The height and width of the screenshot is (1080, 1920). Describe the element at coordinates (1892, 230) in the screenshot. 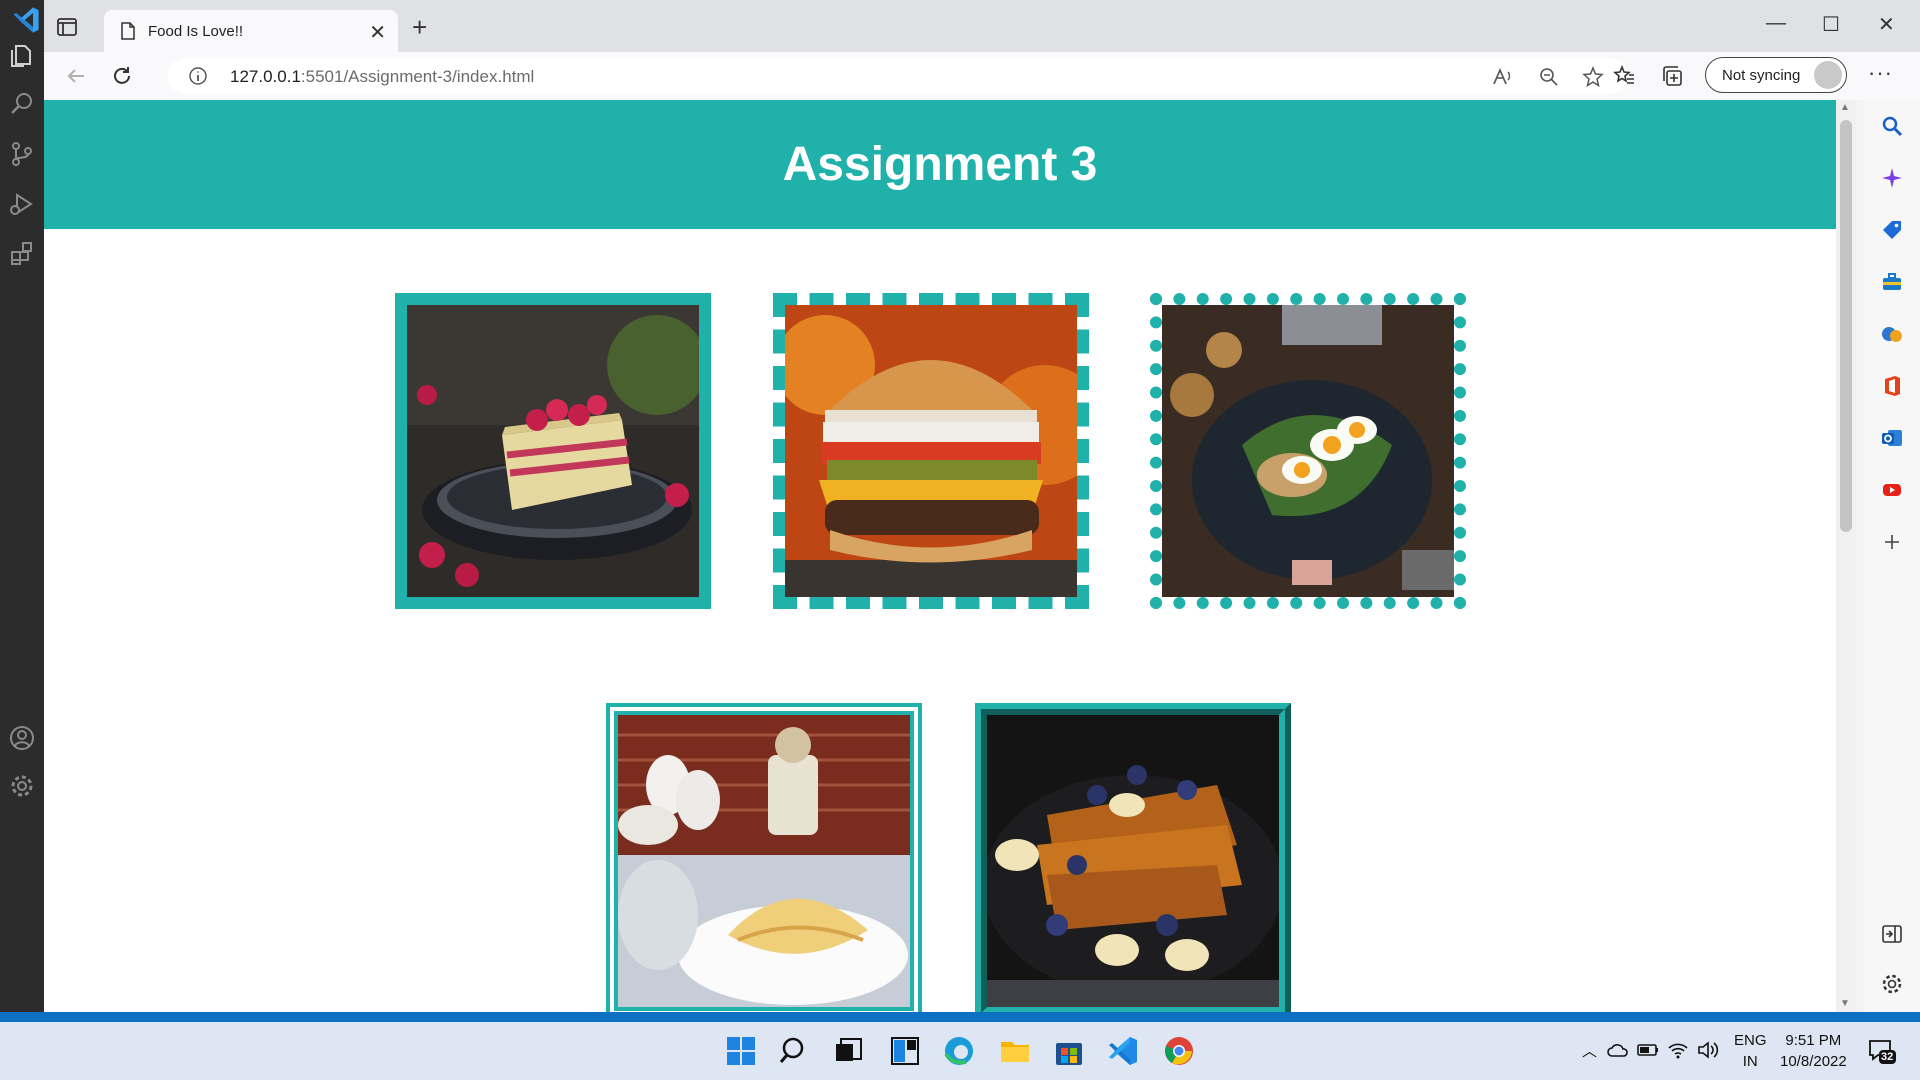

I see `shopping-tag-icon` at that location.